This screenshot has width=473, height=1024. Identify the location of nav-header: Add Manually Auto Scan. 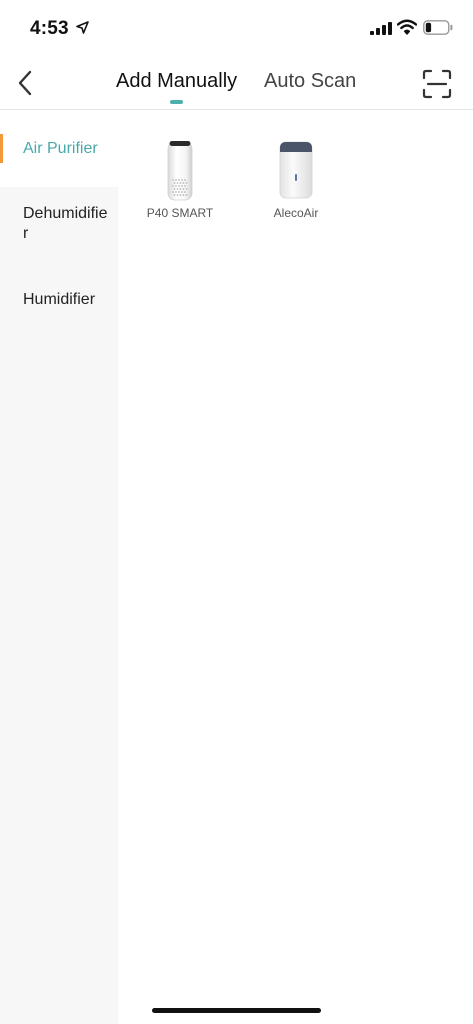
(236, 83).